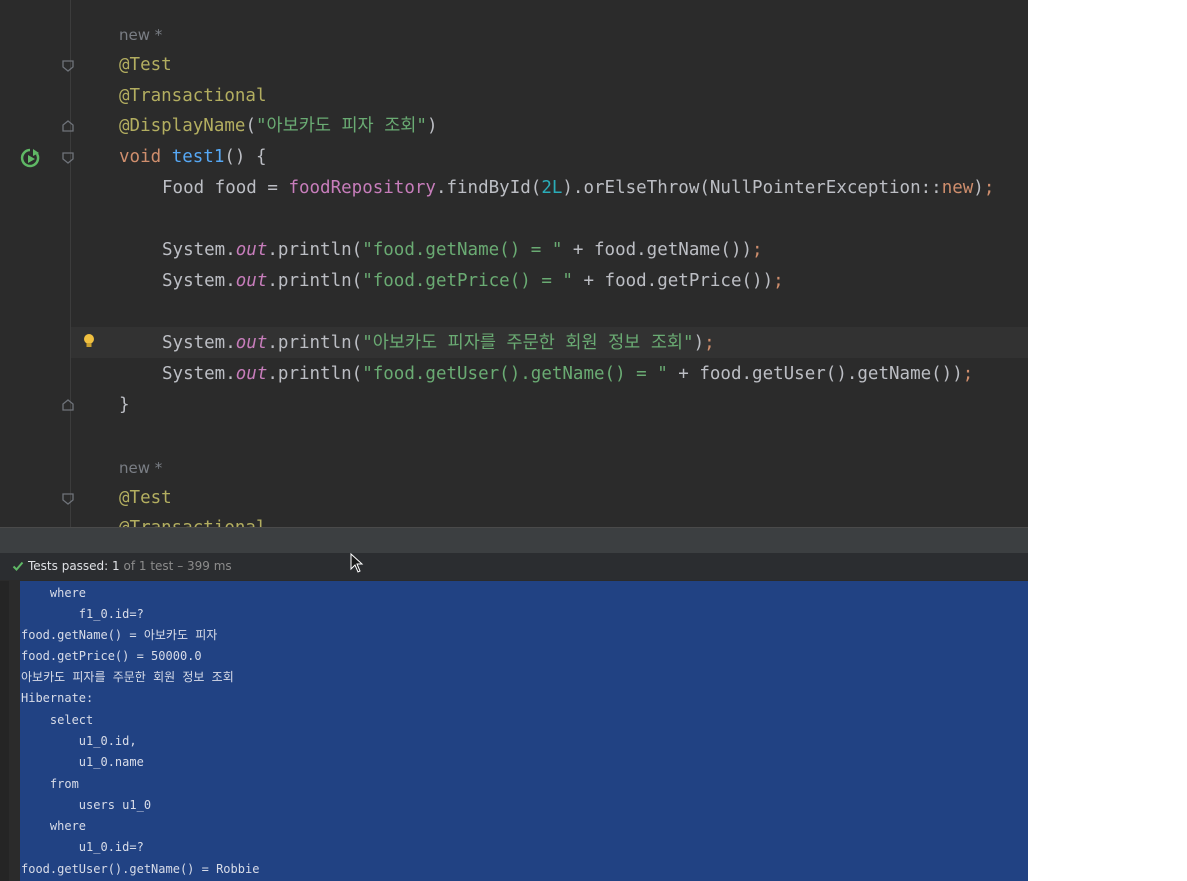 Image resolution: width=1187 pixels, height=881 pixels. I want to click on console-line: select, so click(57, 720).